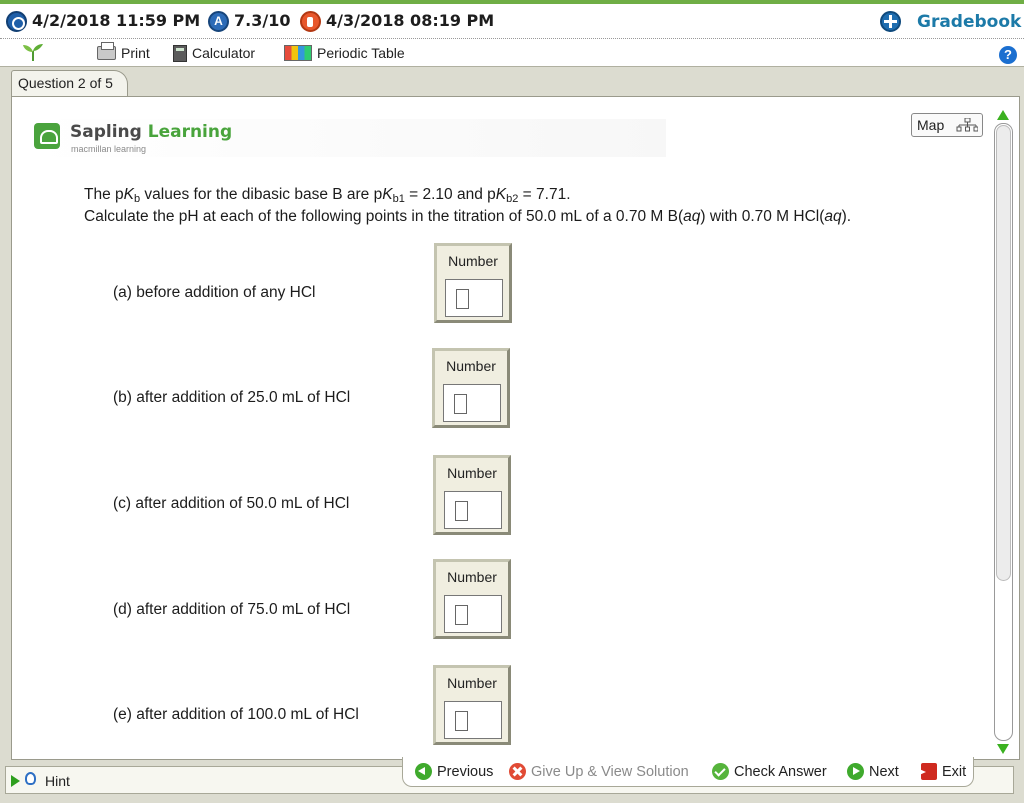 Image resolution: width=1024 pixels, height=803 pixels. I want to click on sprout-icon, so click(33, 52).